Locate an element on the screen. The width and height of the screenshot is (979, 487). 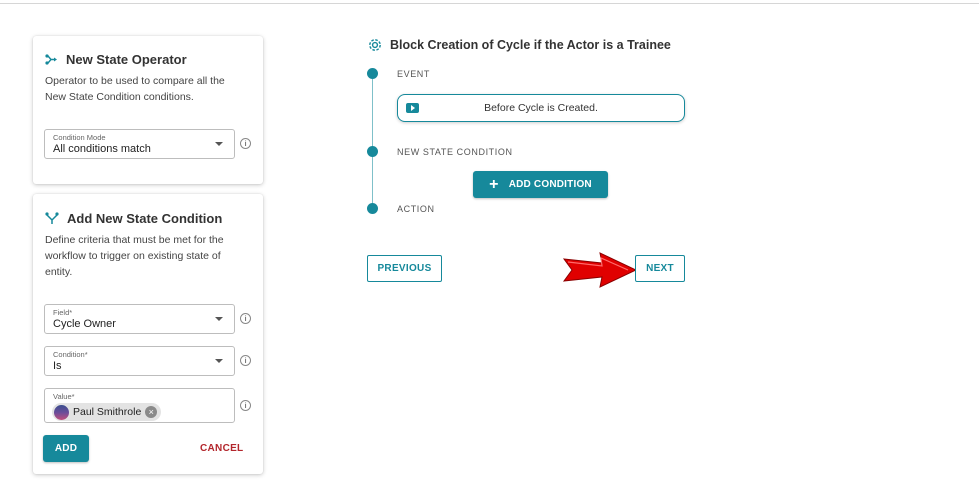
operator-card-title: New State Operator is located at coordinates (126, 59).